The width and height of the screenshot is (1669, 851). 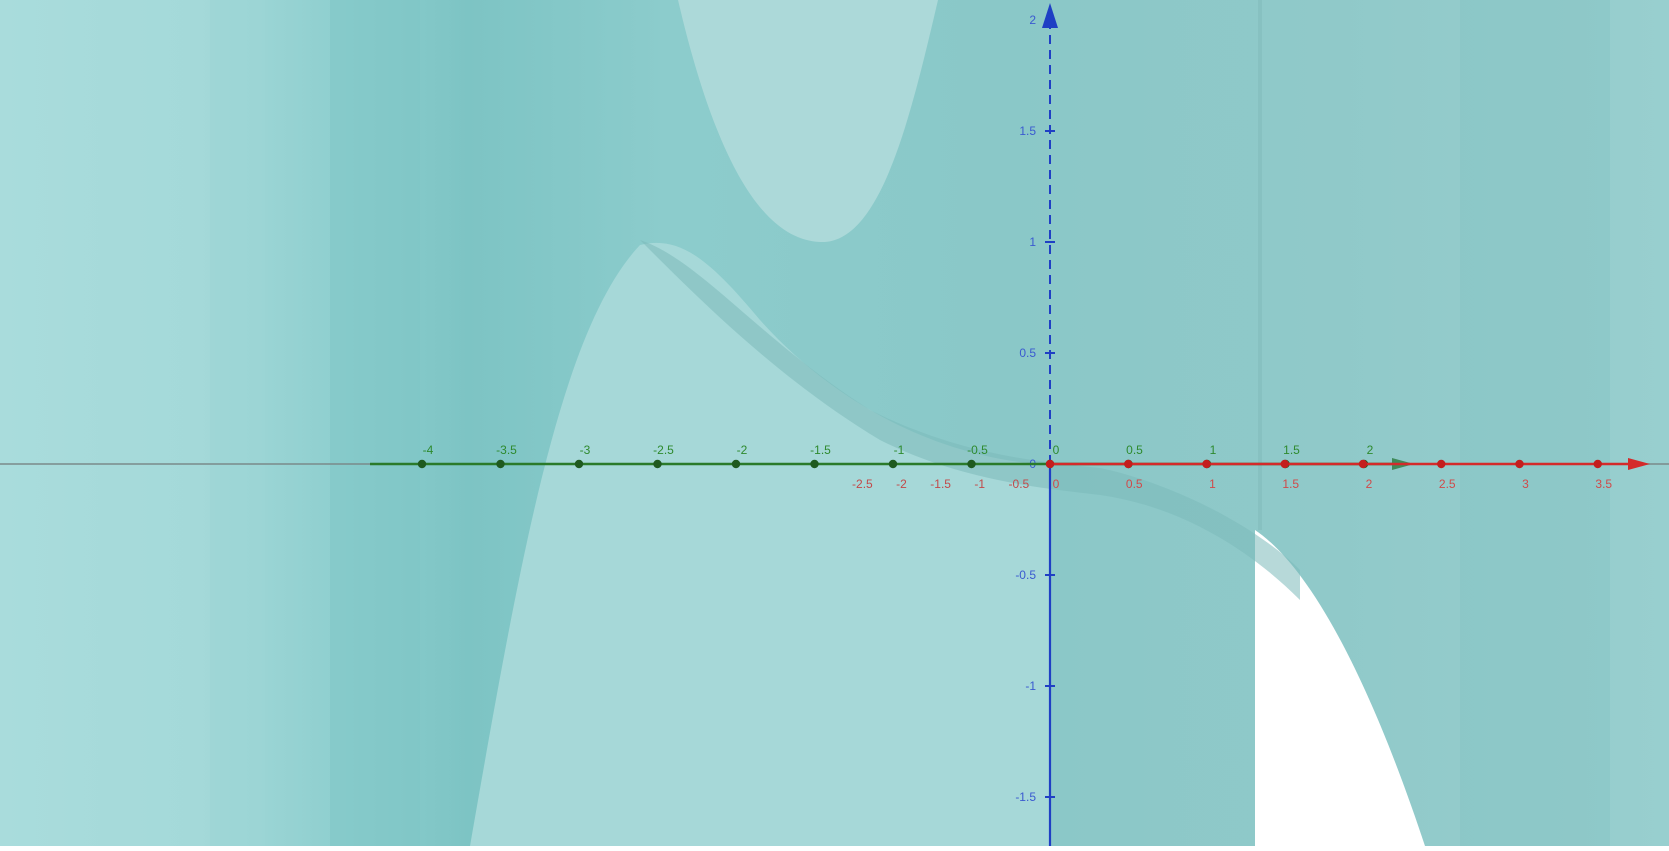 What do you see at coordinates (820, 450) in the screenshot?
I see `y-axis-tick-label: -1.5` at bounding box center [820, 450].